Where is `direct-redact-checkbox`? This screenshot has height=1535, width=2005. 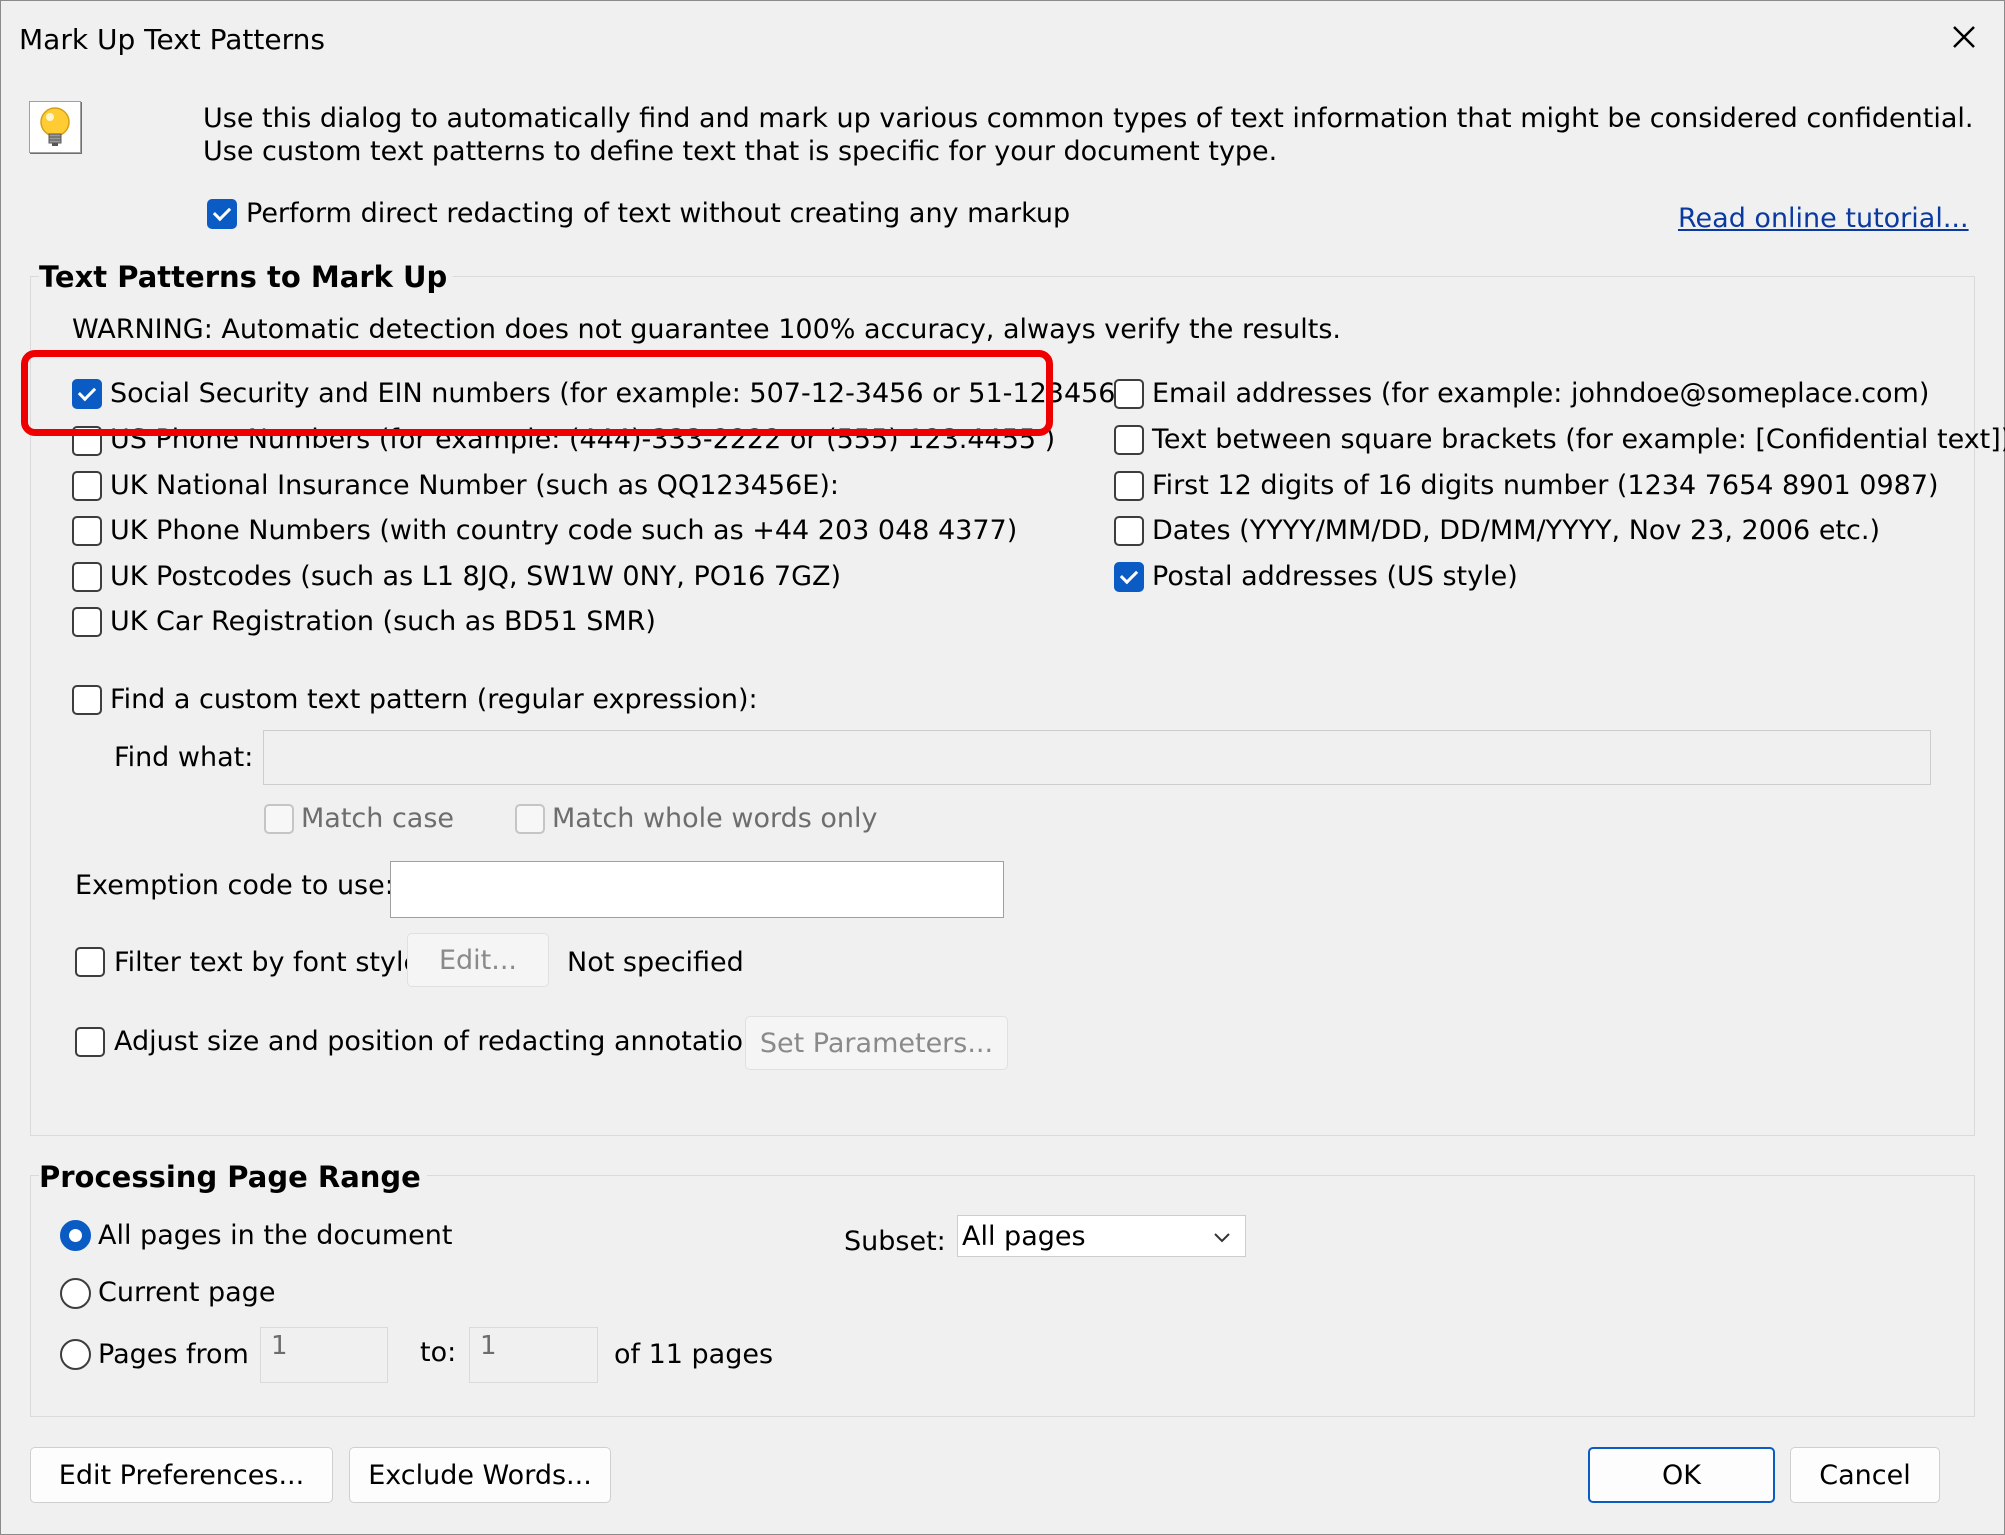 direct-redact-checkbox is located at coordinates (222, 214).